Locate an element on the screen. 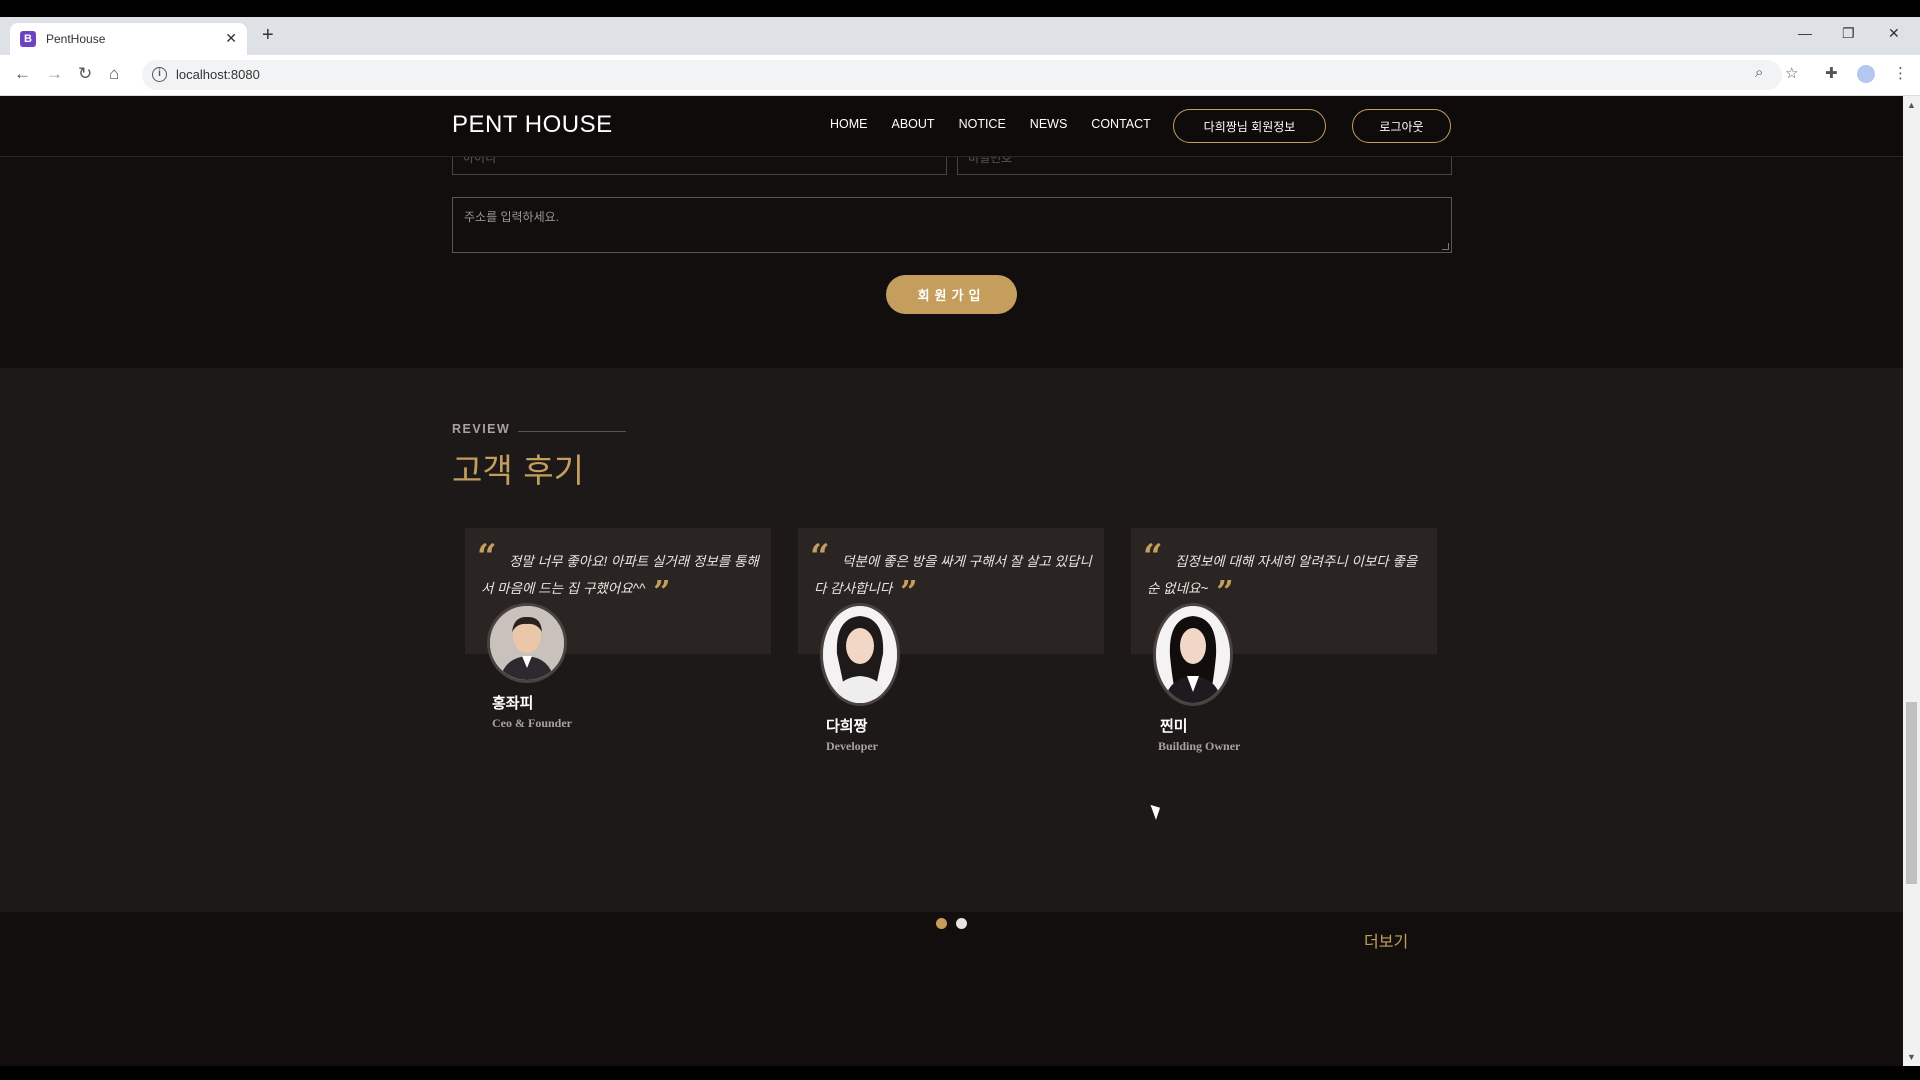  member-info-button: 다희짱님 회원정보 is located at coordinates (1249, 126).